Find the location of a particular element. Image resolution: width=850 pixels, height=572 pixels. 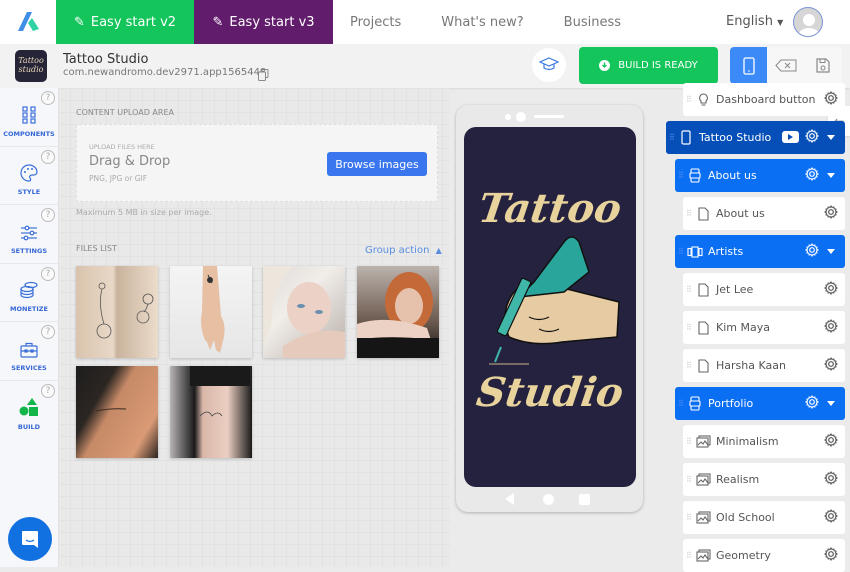

tree-node: ⠿ Portfolio is located at coordinates (760, 403).